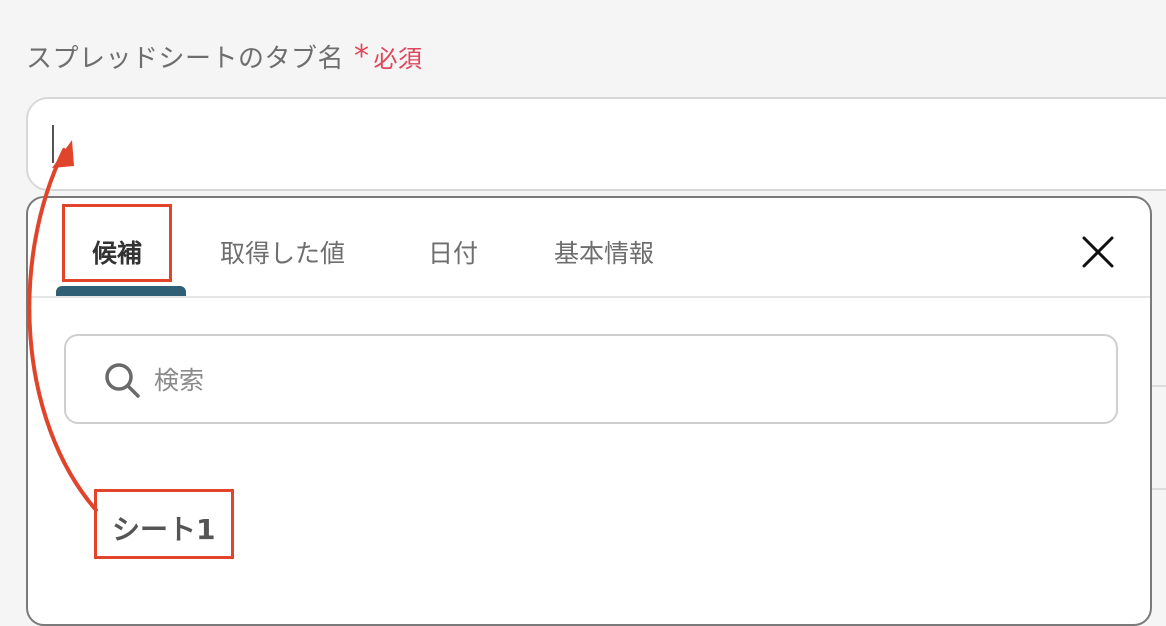 The height and width of the screenshot is (626, 1166). I want to click on highlight-tab-candidates, so click(117, 243).